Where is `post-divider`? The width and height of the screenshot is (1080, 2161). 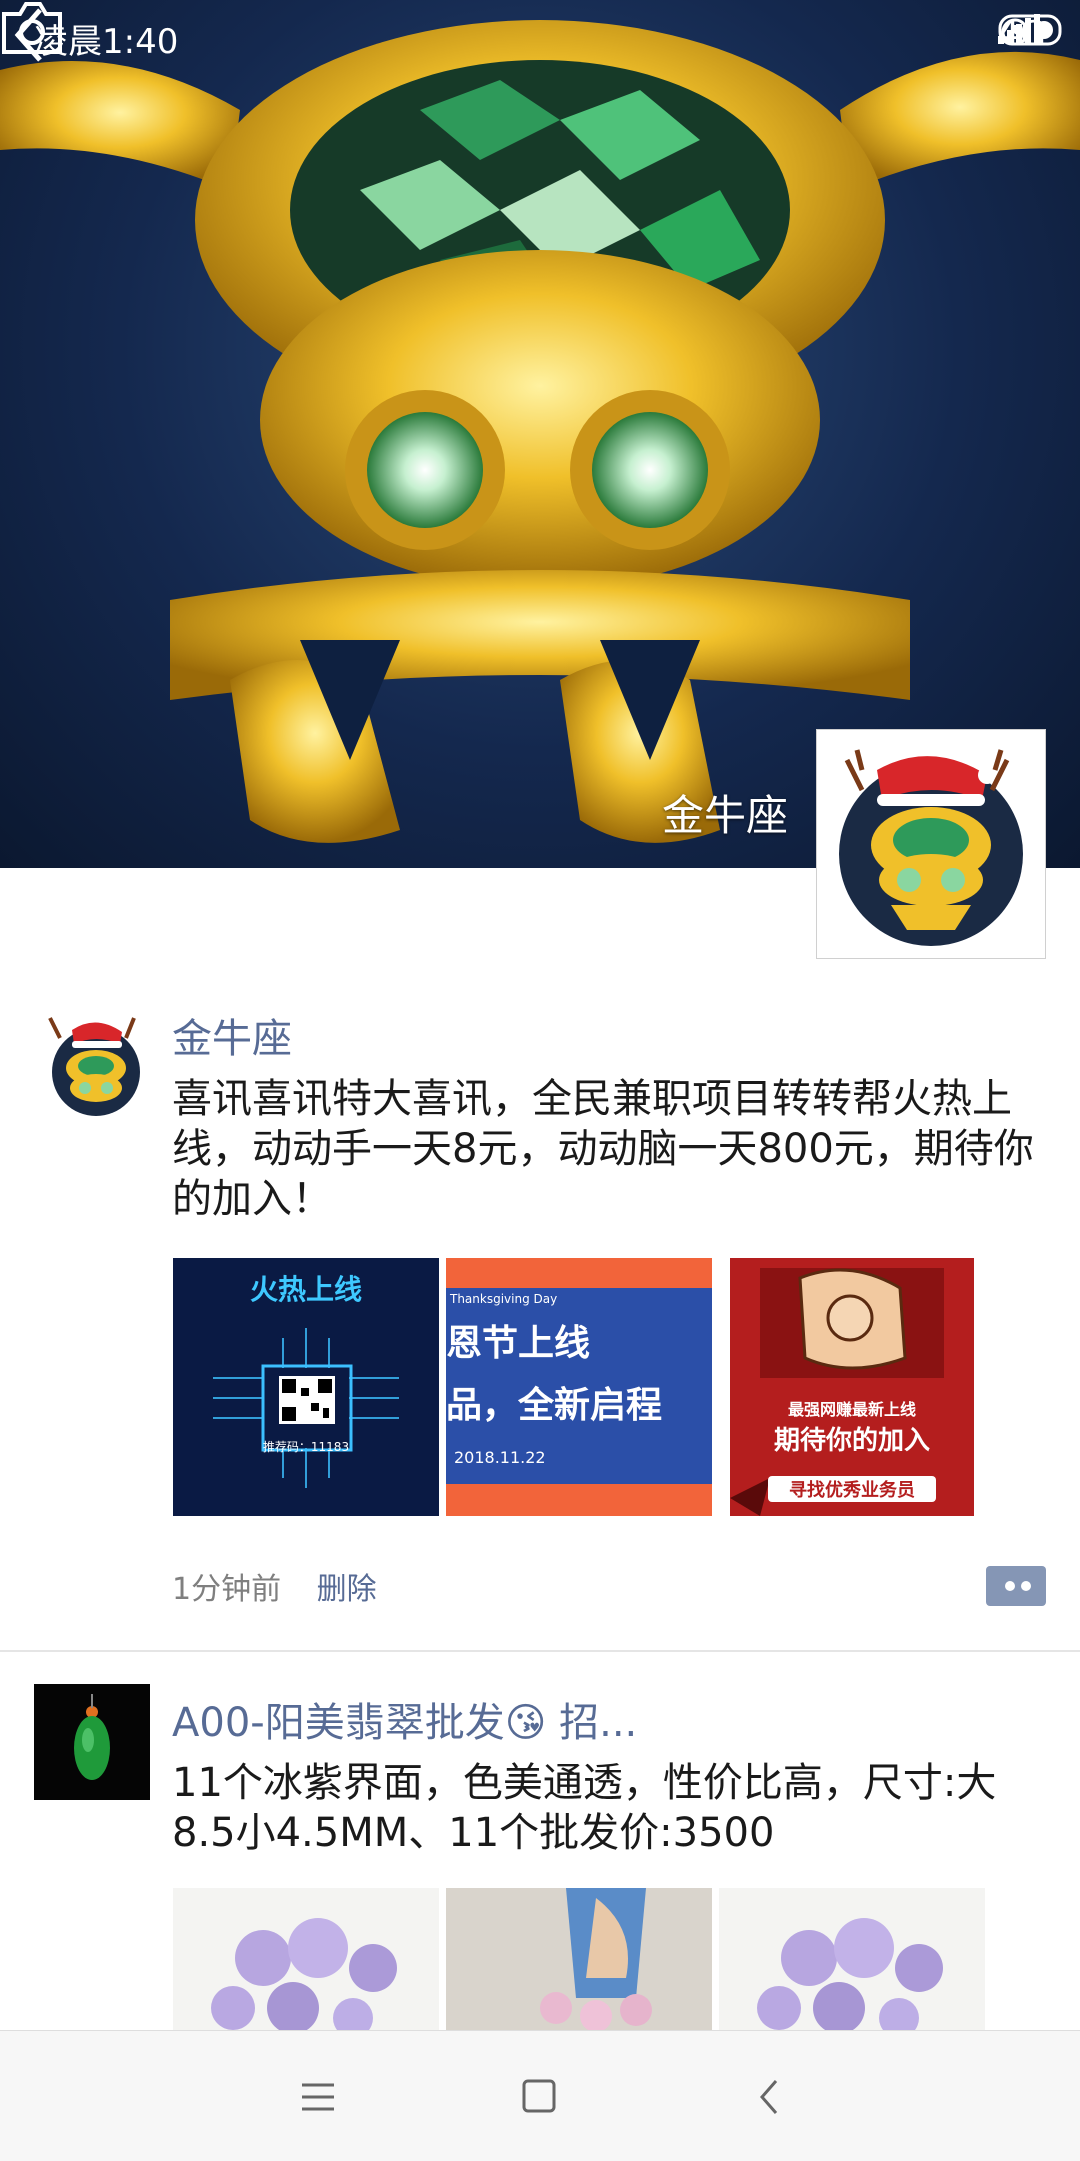
post-divider is located at coordinates (540, 1651).